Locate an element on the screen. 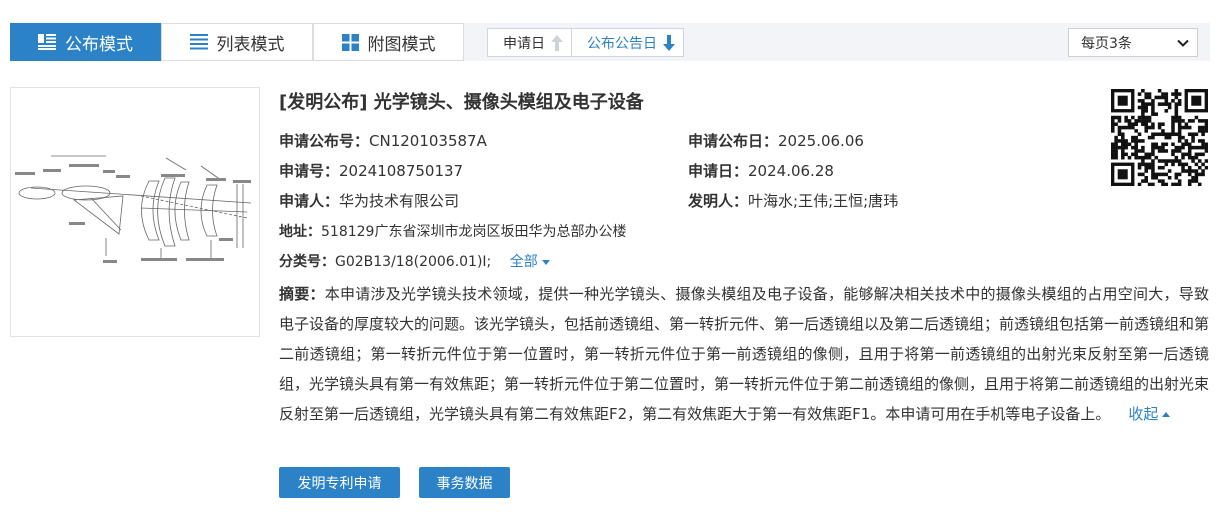 The width and height of the screenshot is (1231, 518). tab-list-mode: 列表模式 is located at coordinates (237, 42).